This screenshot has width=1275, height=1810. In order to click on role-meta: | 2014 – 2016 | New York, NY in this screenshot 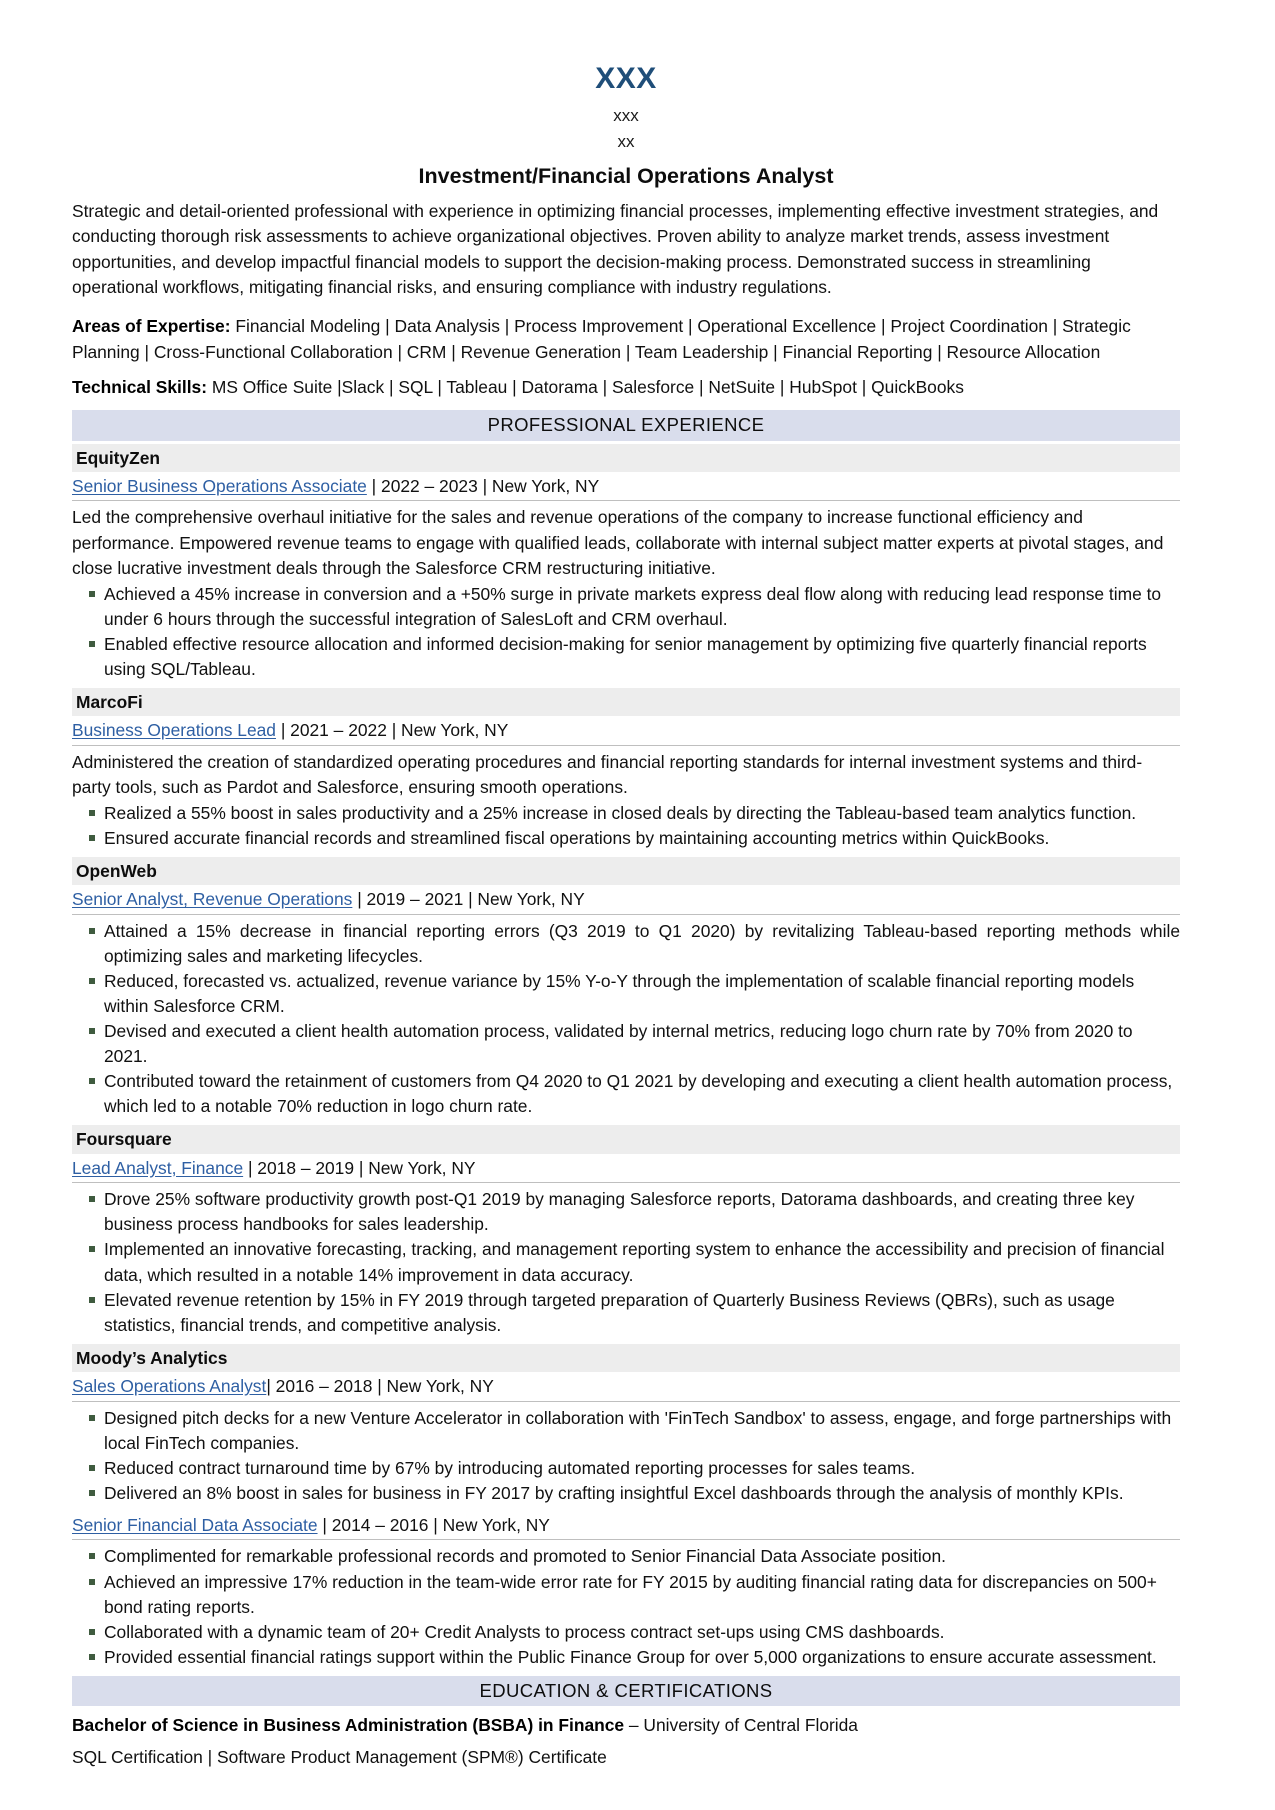, I will do `click(433, 1524)`.